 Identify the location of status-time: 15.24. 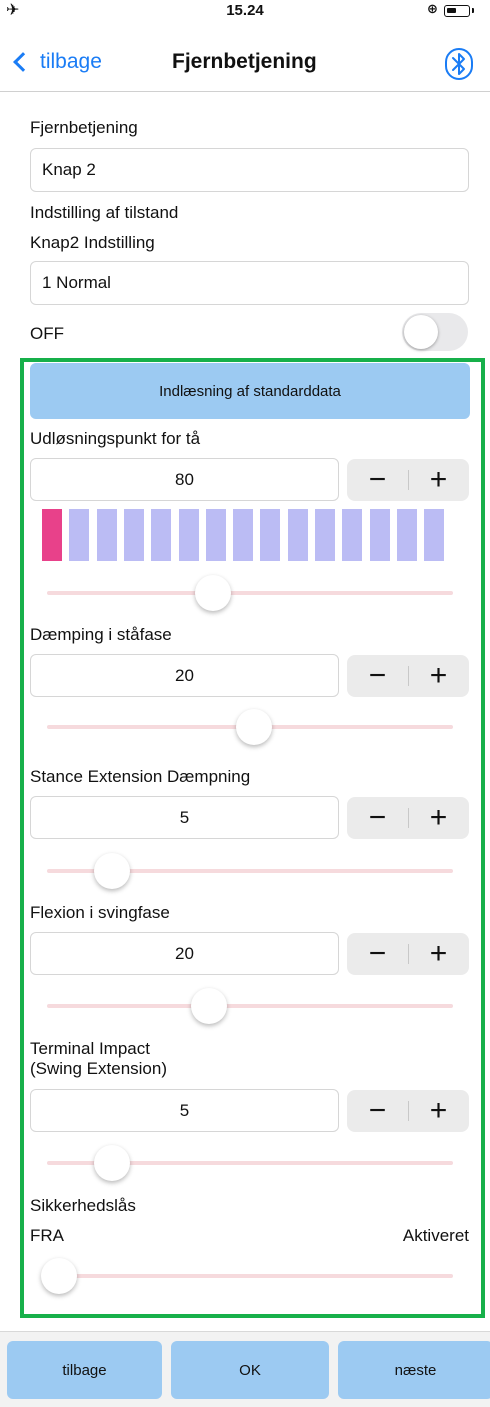
(245, 10).